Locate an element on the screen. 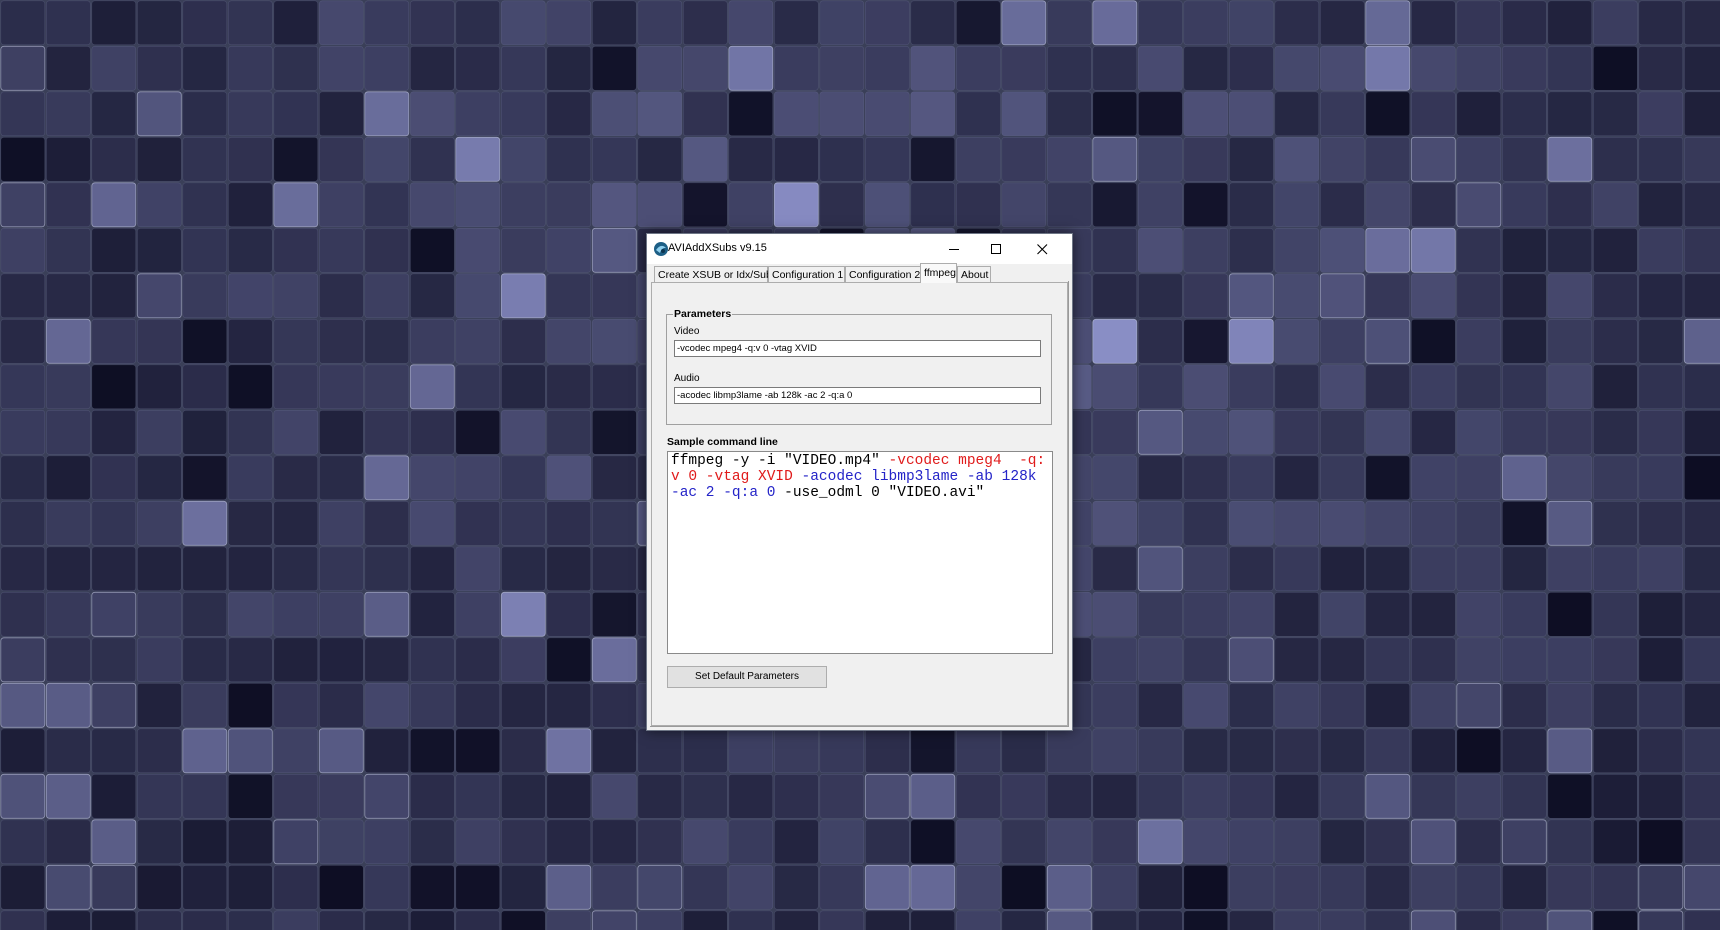  maximize-button is located at coordinates (996, 249).